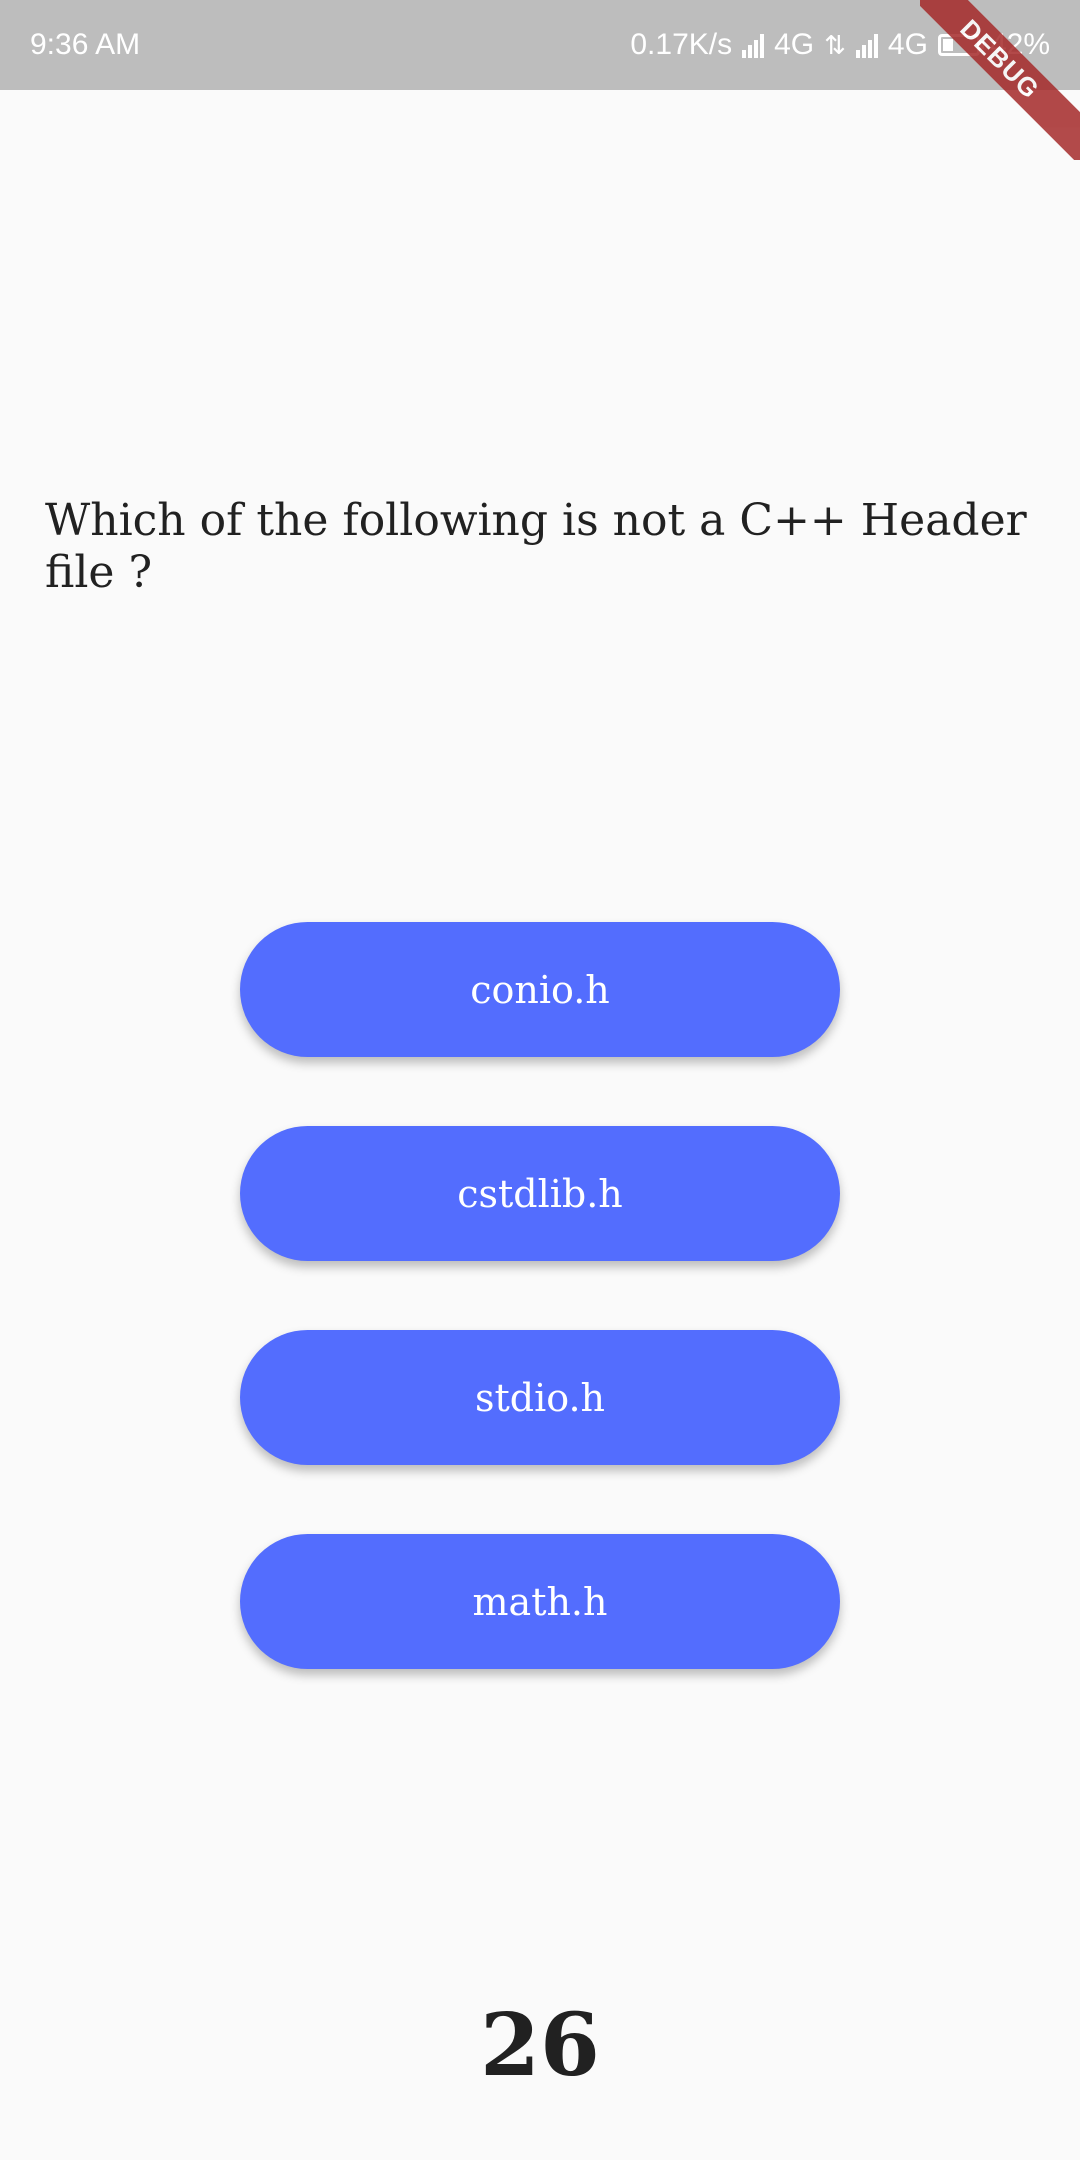  Describe the element at coordinates (1019, 44) in the screenshot. I see `battery-level: 42%` at that location.